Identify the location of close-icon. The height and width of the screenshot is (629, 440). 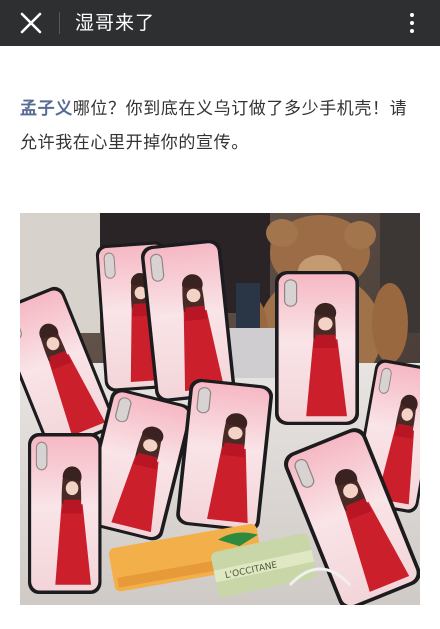
(31, 23).